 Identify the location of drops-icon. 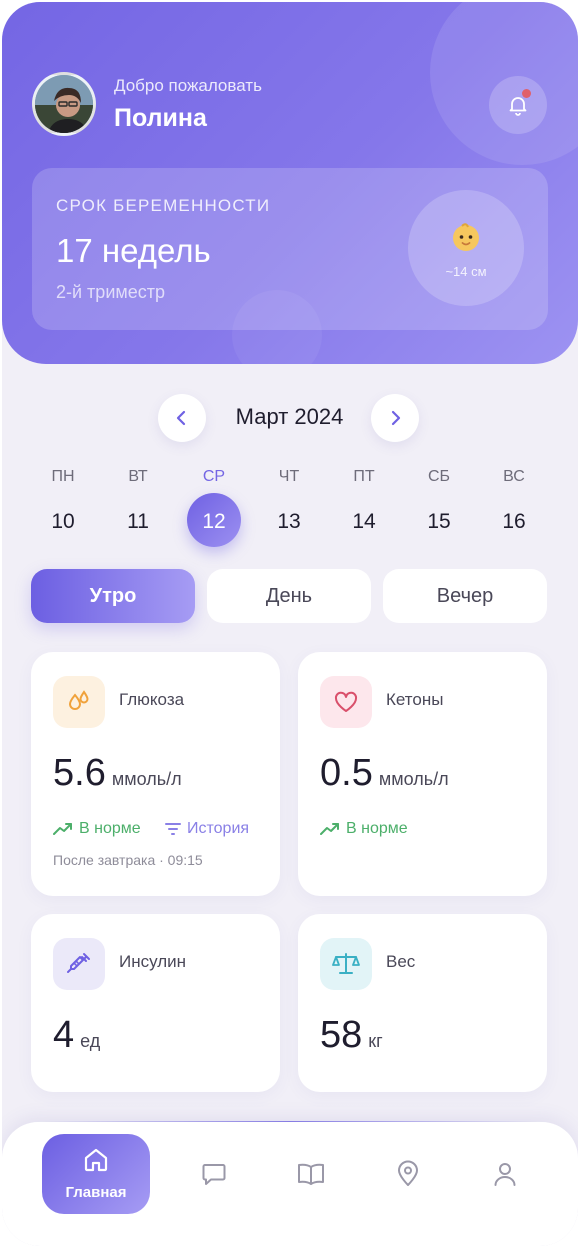
(79, 702).